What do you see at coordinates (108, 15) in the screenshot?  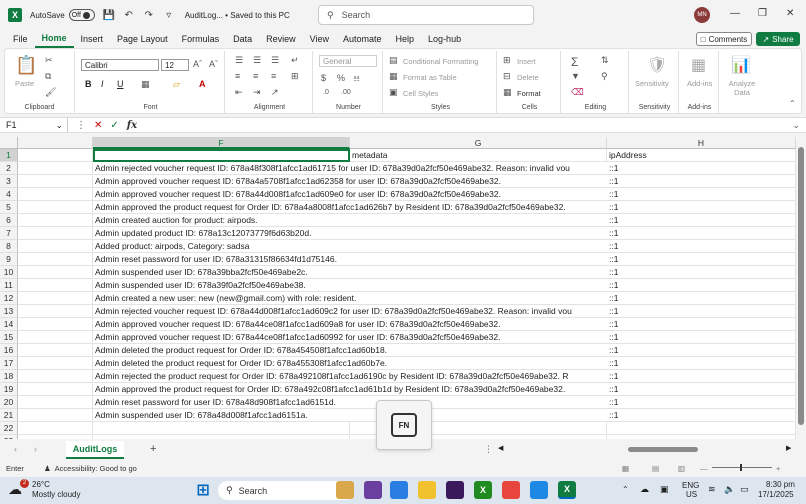 I see `save-icon: 💾` at bounding box center [108, 15].